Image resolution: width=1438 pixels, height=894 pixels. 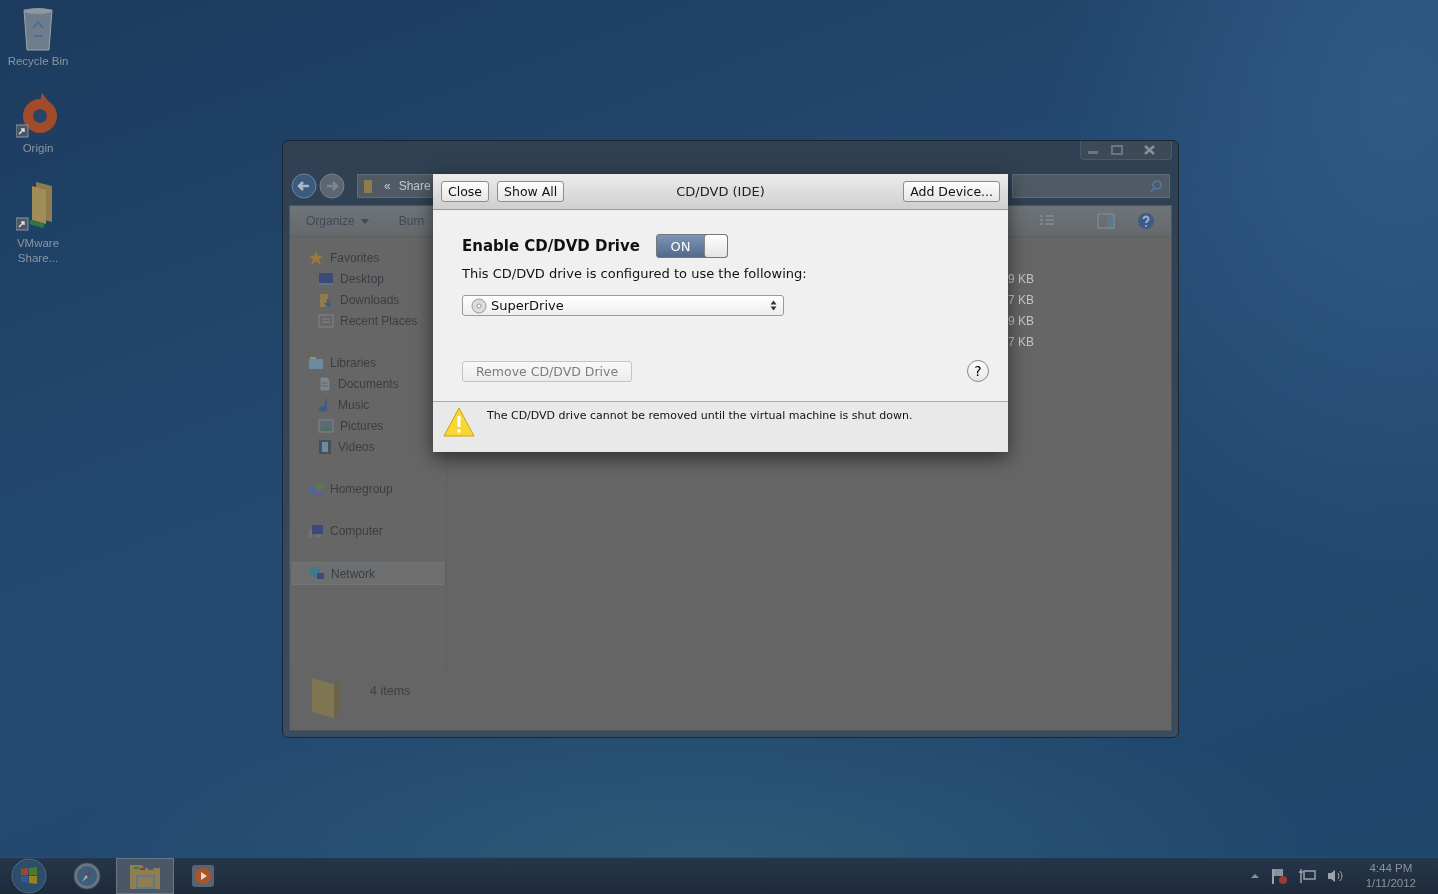 What do you see at coordinates (551, 246) in the screenshot?
I see `setting-label: Enable CD/DVD Drive` at bounding box center [551, 246].